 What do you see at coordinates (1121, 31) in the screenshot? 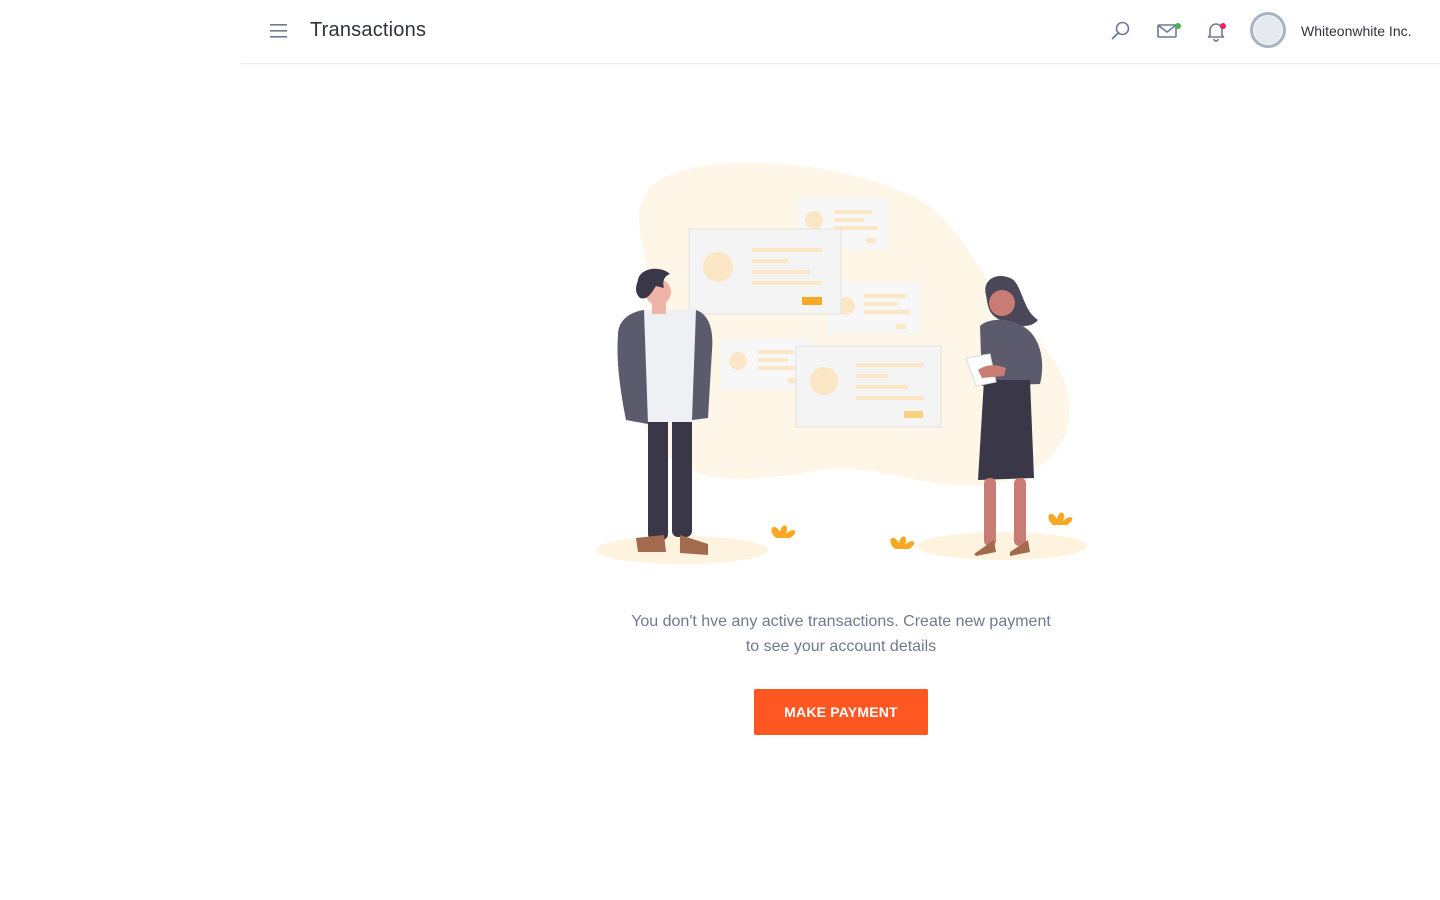
I see `search-icon` at bounding box center [1121, 31].